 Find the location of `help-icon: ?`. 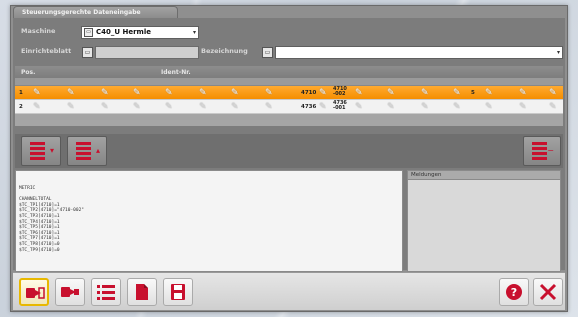

help-icon: ? is located at coordinates (514, 292).